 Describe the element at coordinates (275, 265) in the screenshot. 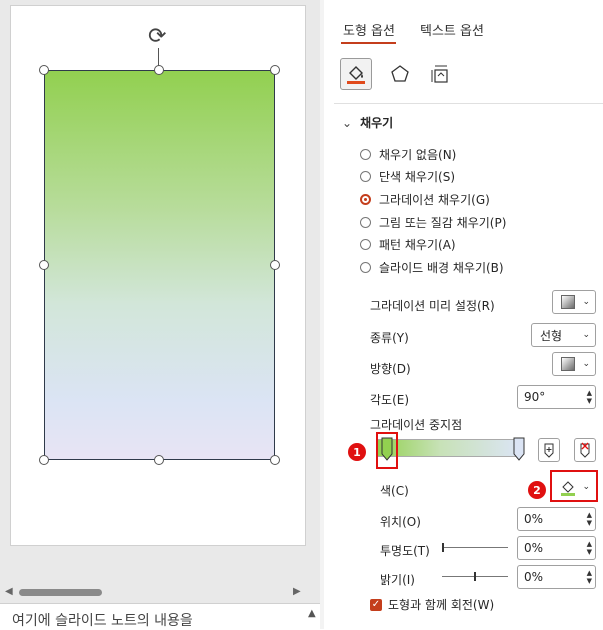

I see `resize-handle-right` at that location.